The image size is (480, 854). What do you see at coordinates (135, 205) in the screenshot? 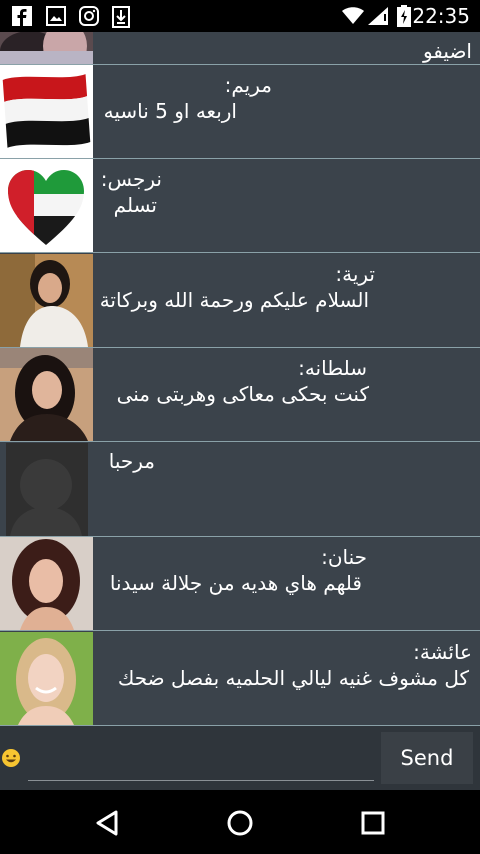
I see `message-text: تسلم` at bounding box center [135, 205].